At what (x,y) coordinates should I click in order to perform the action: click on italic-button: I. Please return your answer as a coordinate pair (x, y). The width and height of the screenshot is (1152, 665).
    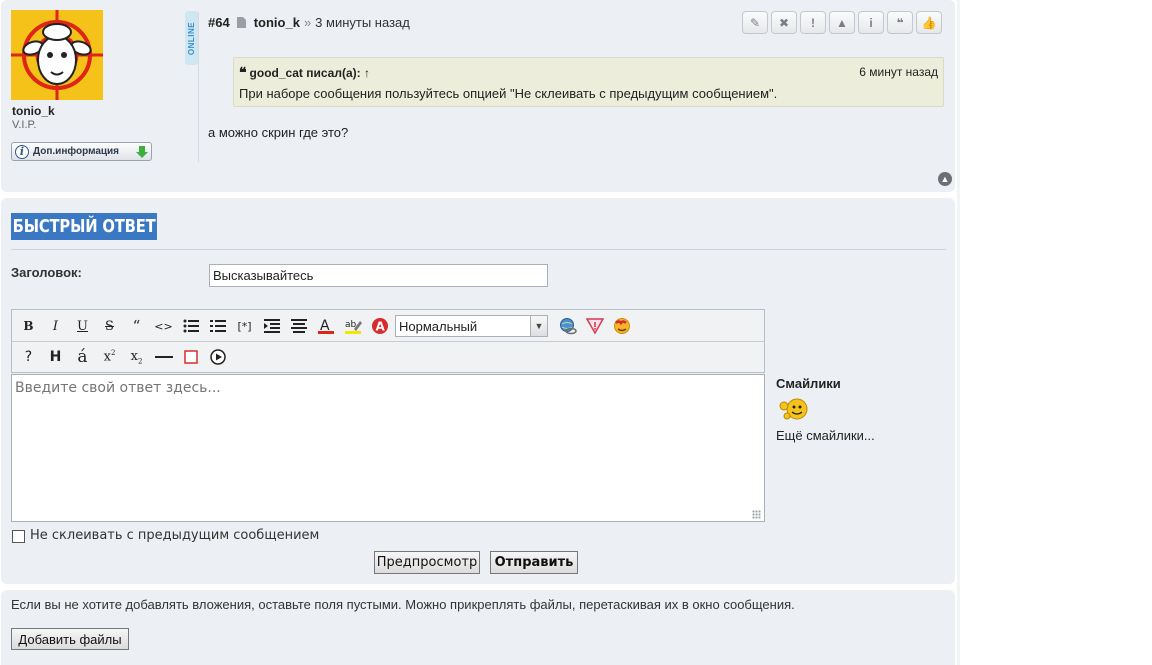
    Looking at the image, I should click on (55, 326).